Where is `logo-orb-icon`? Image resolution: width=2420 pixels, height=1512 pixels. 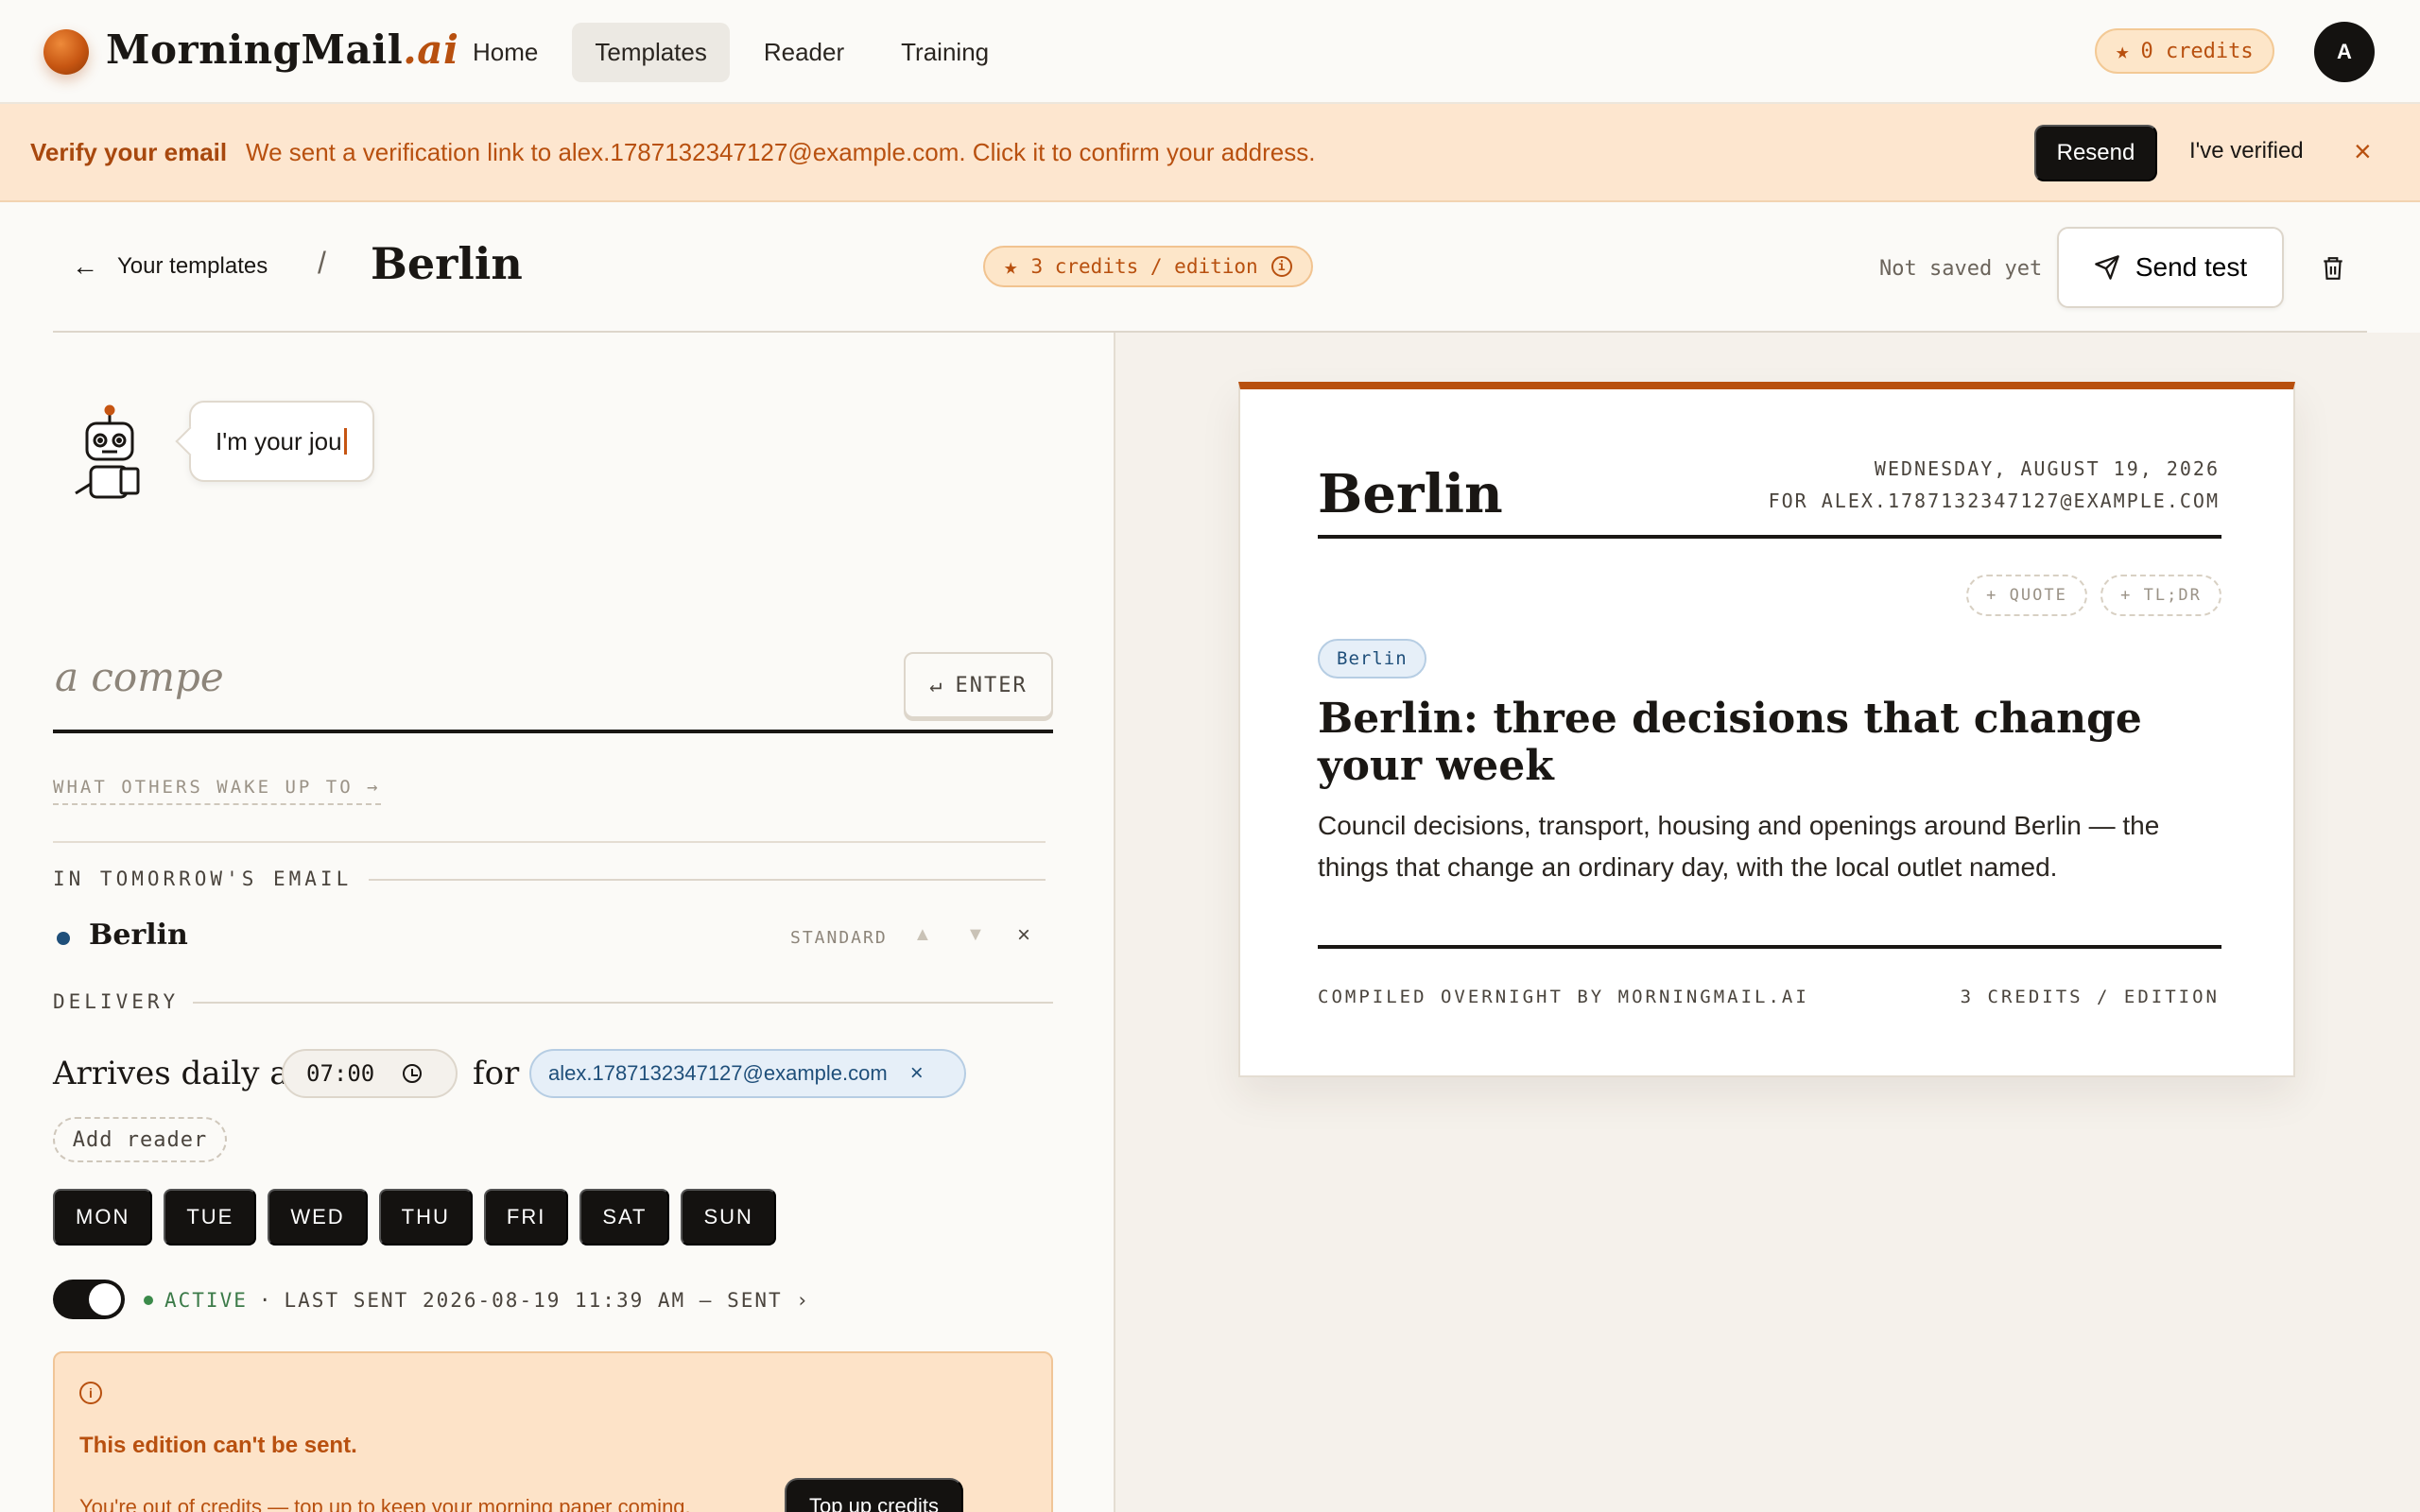
logo-orb-icon is located at coordinates (66, 52).